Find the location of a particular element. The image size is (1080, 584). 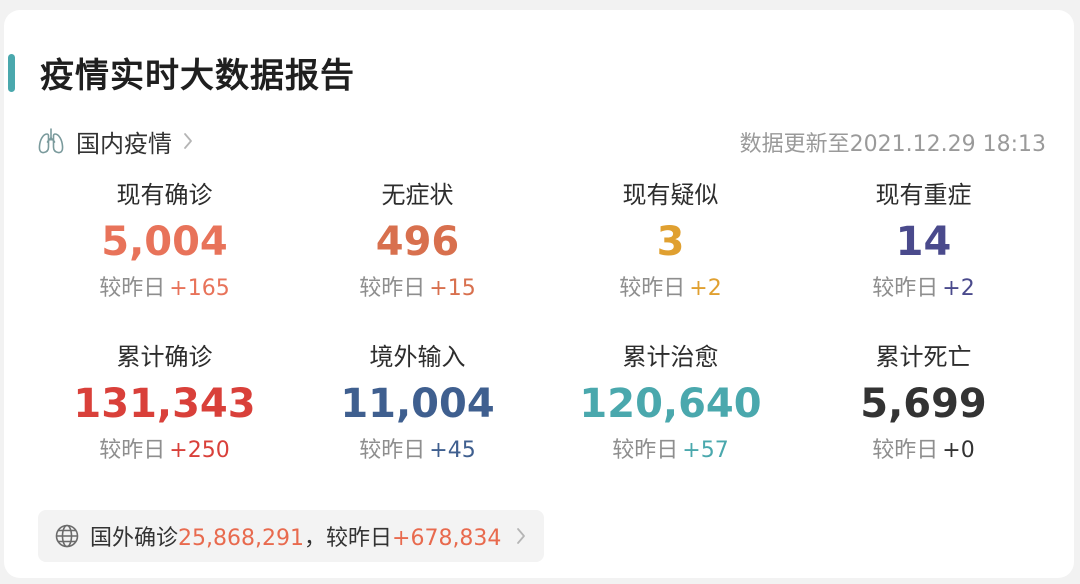

stat-delta: 较昨日 +15 is located at coordinates (417, 288).